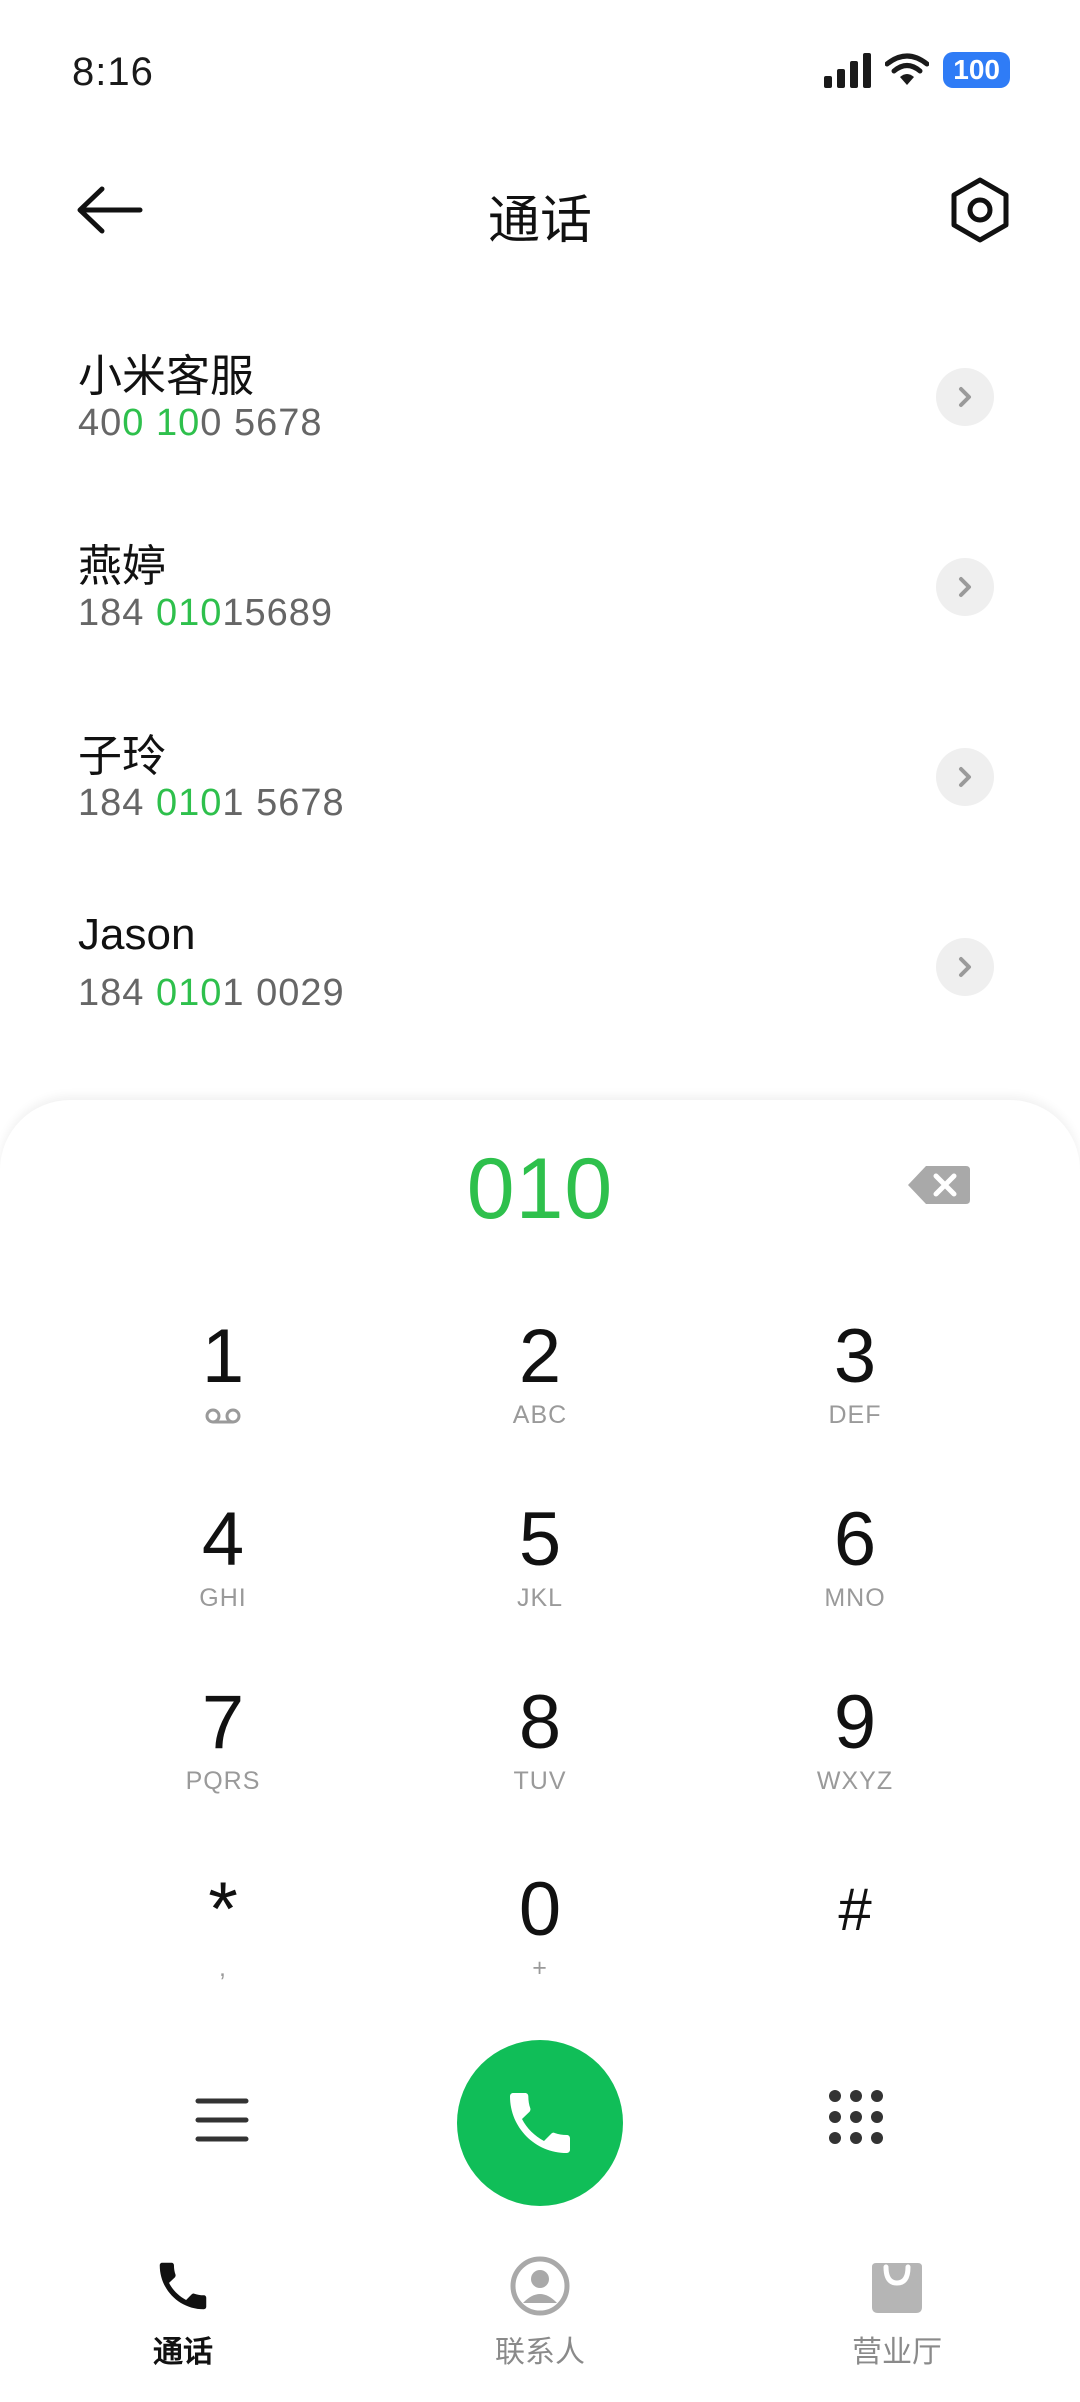 The image size is (1080, 2402). What do you see at coordinates (855, 1909) in the screenshot?
I see `key-digit: #` at bounding box center [855, 1909].